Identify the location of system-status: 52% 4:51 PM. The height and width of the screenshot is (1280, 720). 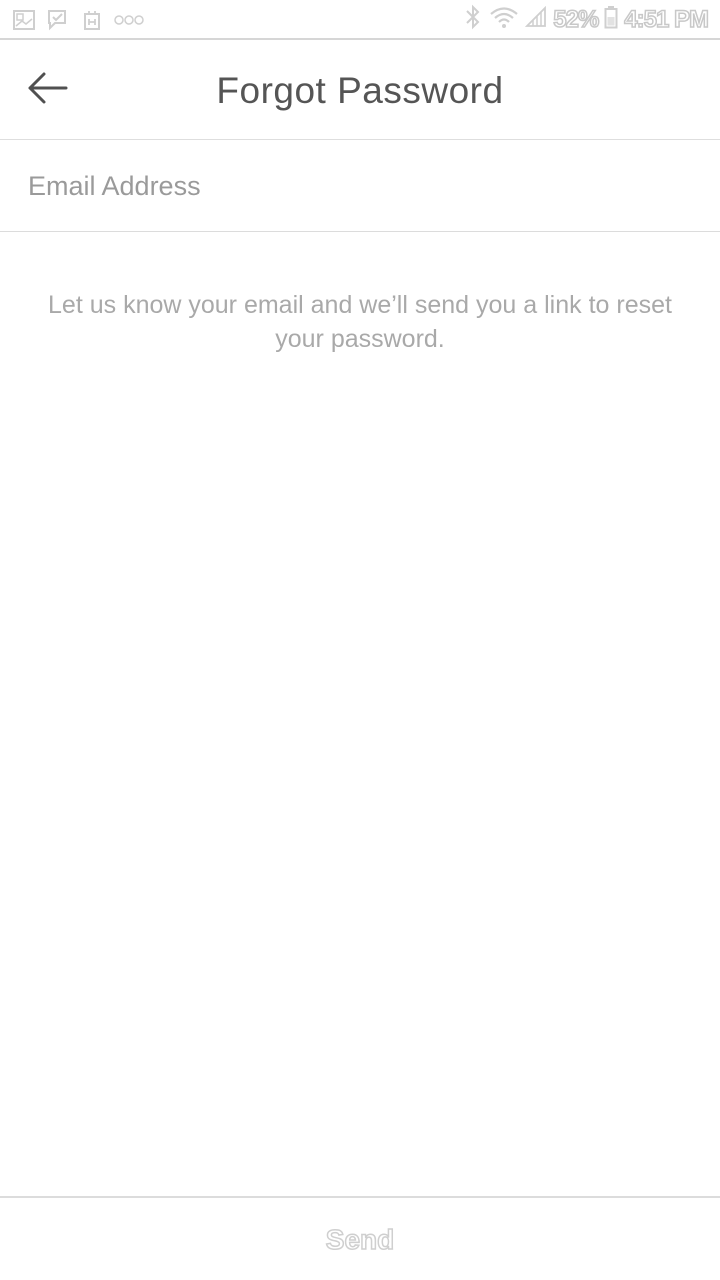
(586, 20).